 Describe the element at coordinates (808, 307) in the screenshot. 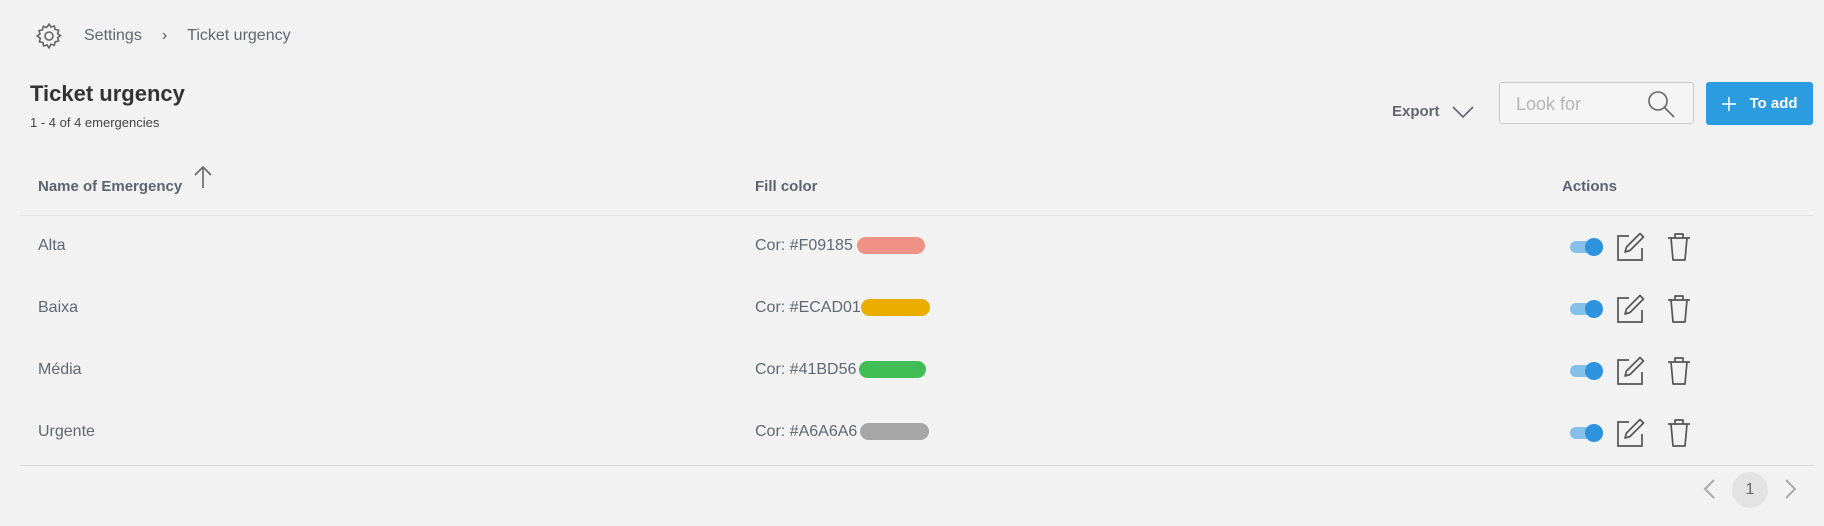

I see `color-code: Cor: #ECAD01` at that location.